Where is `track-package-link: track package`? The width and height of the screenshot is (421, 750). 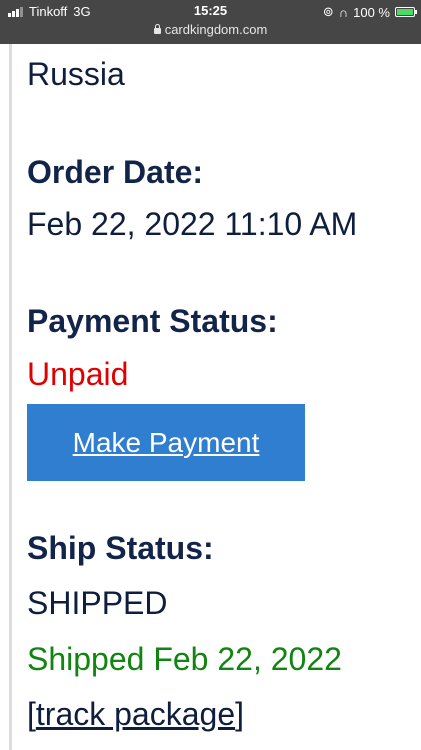 track-package-link: track package is located at coordinates (135, 714).